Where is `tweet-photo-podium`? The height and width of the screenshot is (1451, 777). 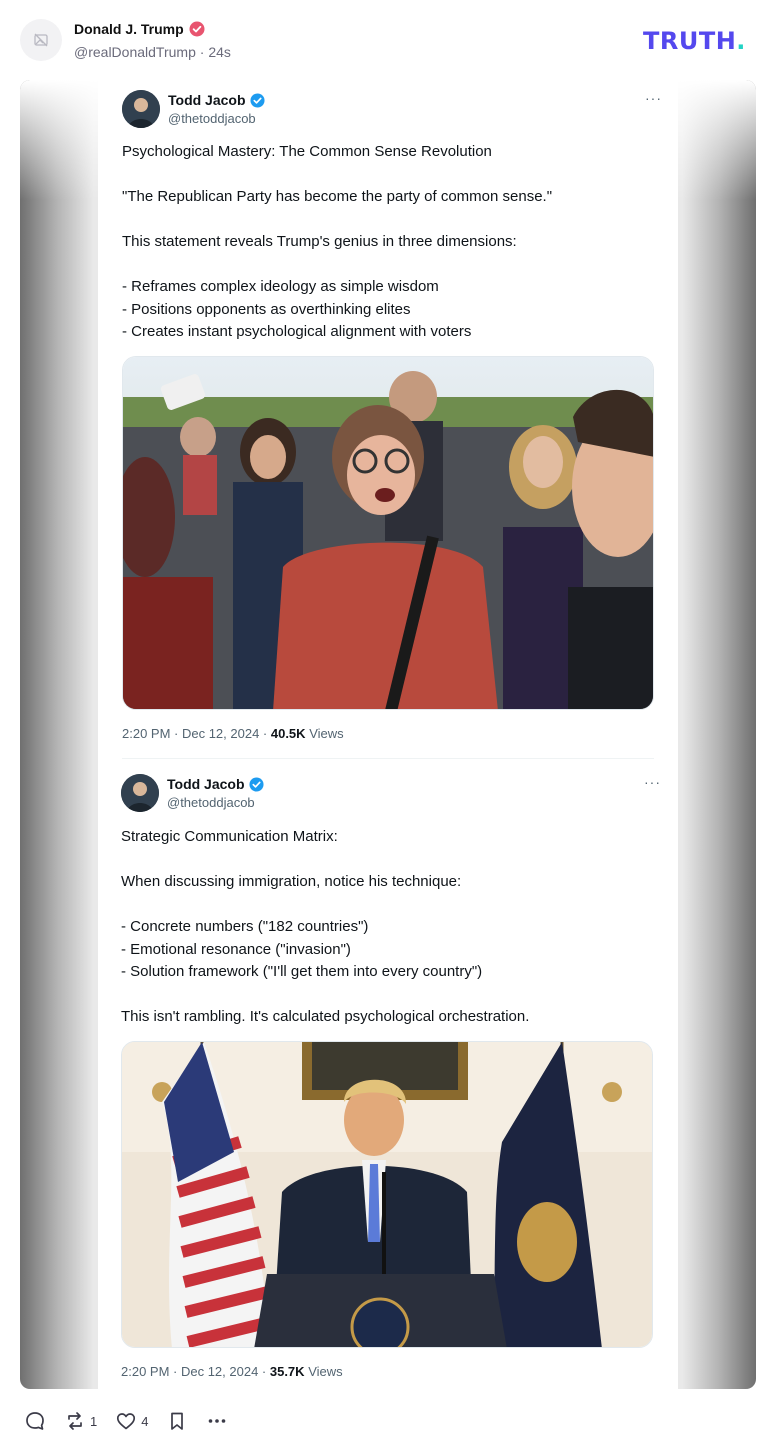
tweet-photo-podium is located at coordinates (387, 1194).